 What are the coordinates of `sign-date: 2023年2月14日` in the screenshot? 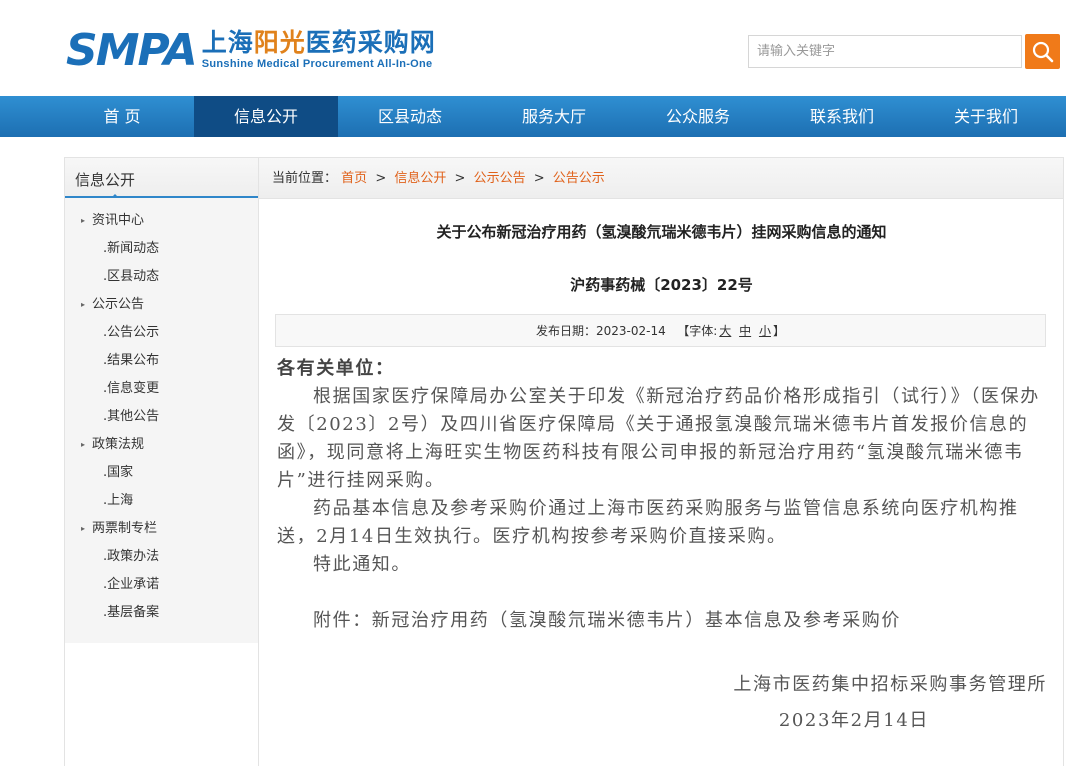 It's located at (853, 720).